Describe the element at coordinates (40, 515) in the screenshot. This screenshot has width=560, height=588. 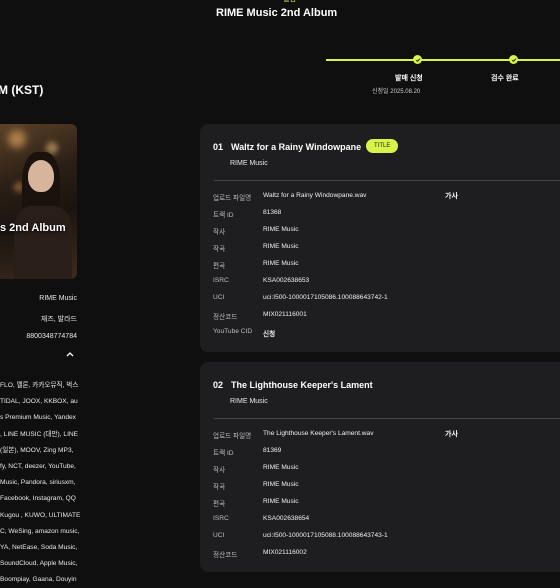
I see `platform-line: Kugou , KUWO, ULTIMATE` at that location.